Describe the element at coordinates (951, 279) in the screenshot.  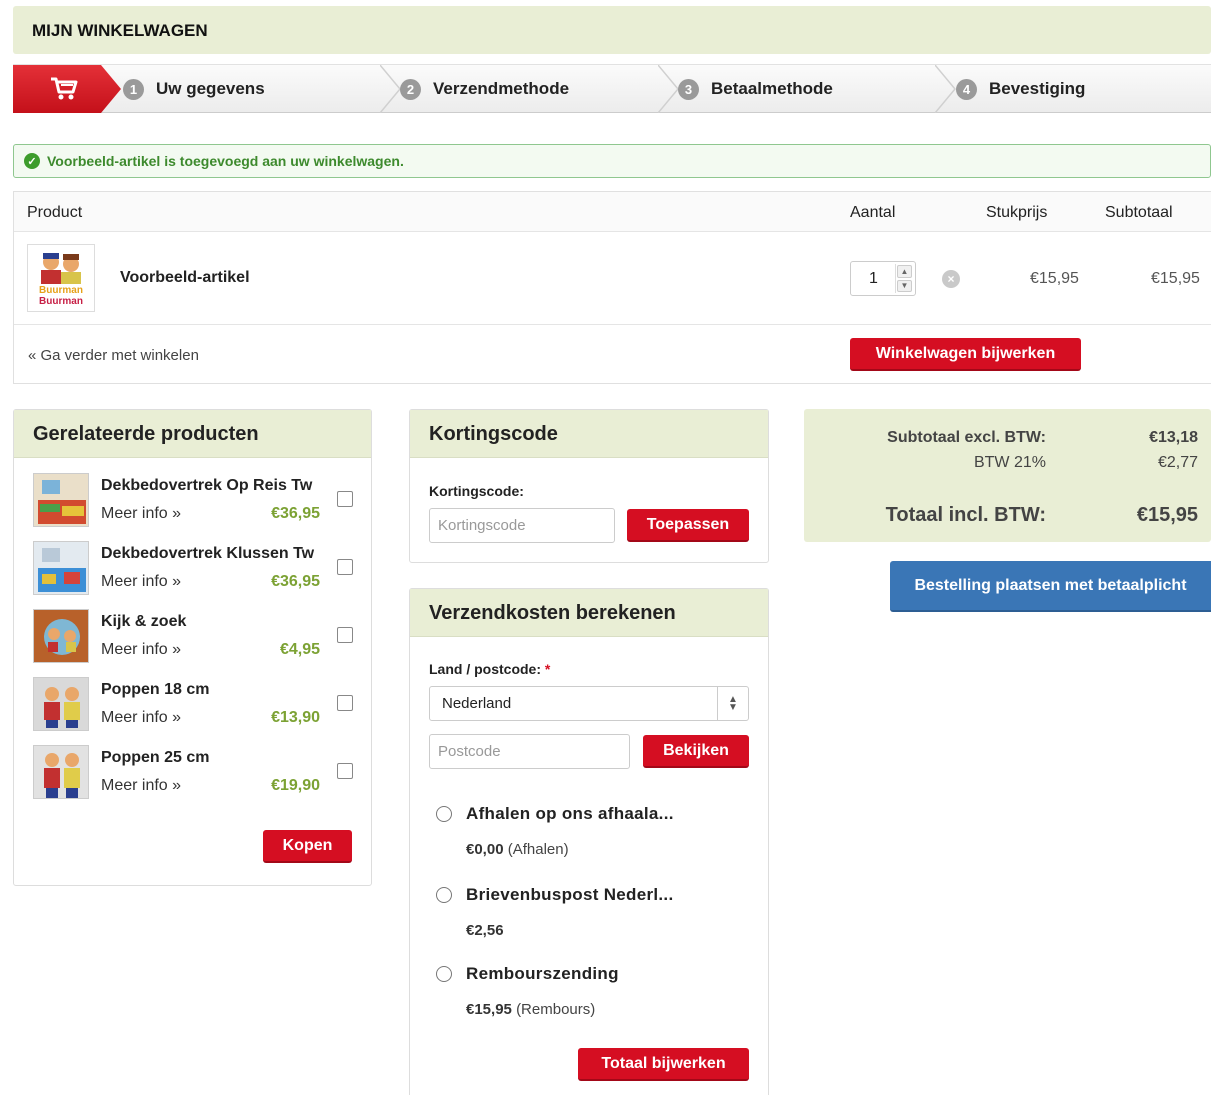
I see `remove-item-icon: ×` at that location.